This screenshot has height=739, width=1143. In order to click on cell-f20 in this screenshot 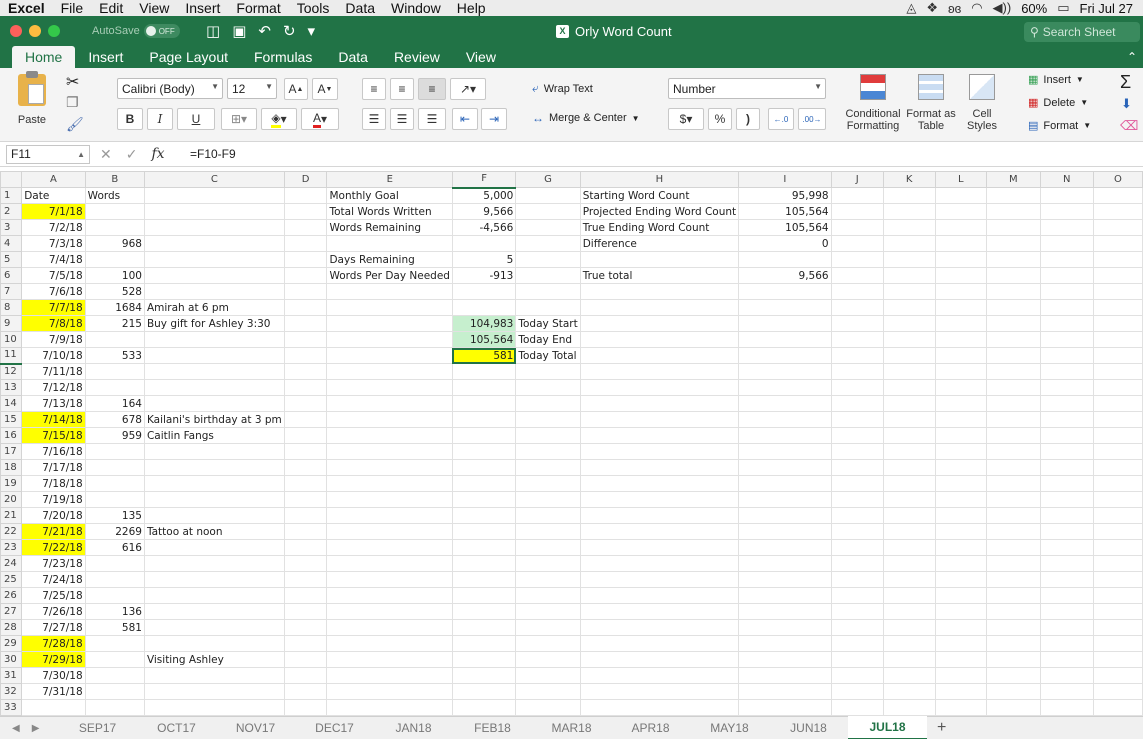, I will do `click(484, 499)`.